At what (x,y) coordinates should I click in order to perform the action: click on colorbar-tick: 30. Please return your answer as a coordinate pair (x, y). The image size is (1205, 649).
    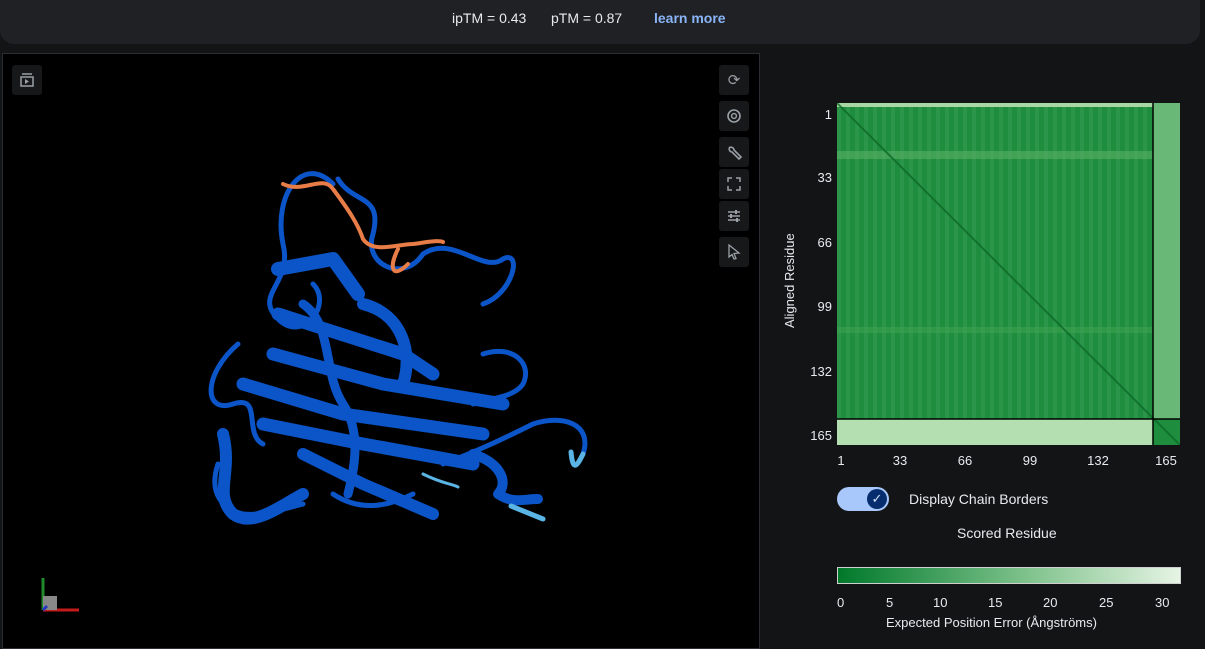
    Looking at the image, I should click on (1162, 602).